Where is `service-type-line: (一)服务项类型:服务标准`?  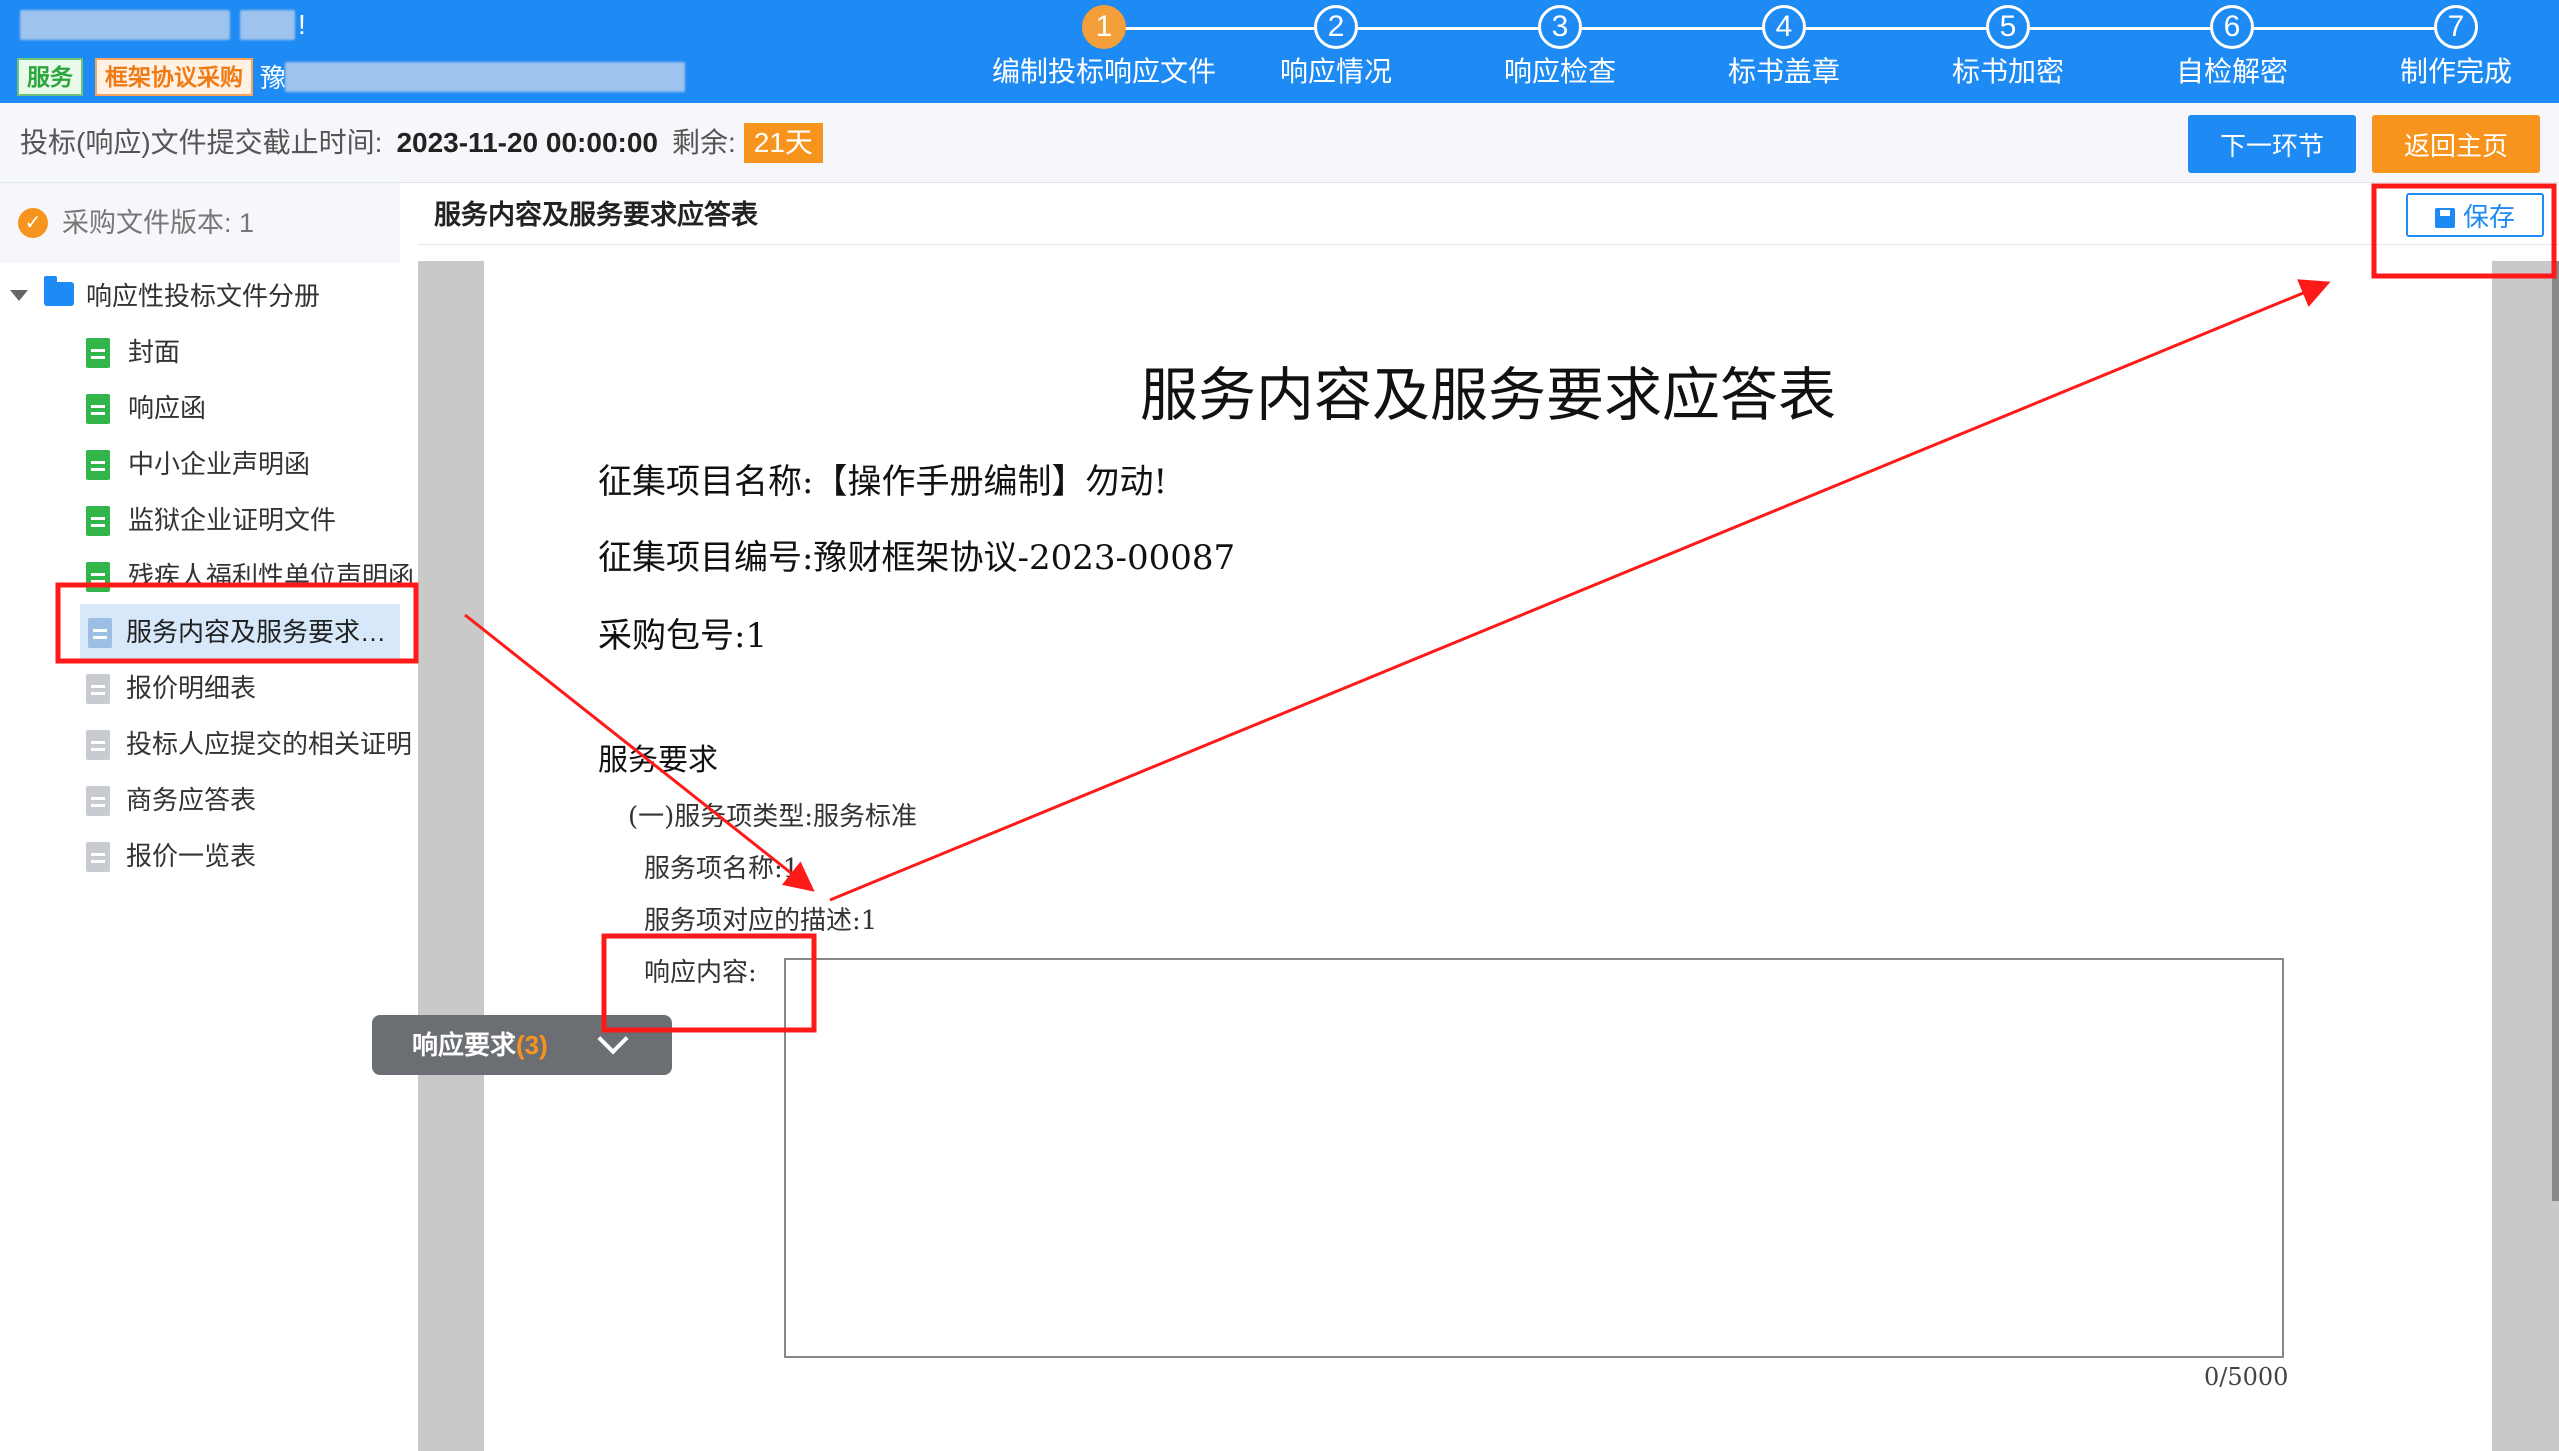
service-type-line: (一)服务项类型:服务标准 is located at coordinates (773, 817).